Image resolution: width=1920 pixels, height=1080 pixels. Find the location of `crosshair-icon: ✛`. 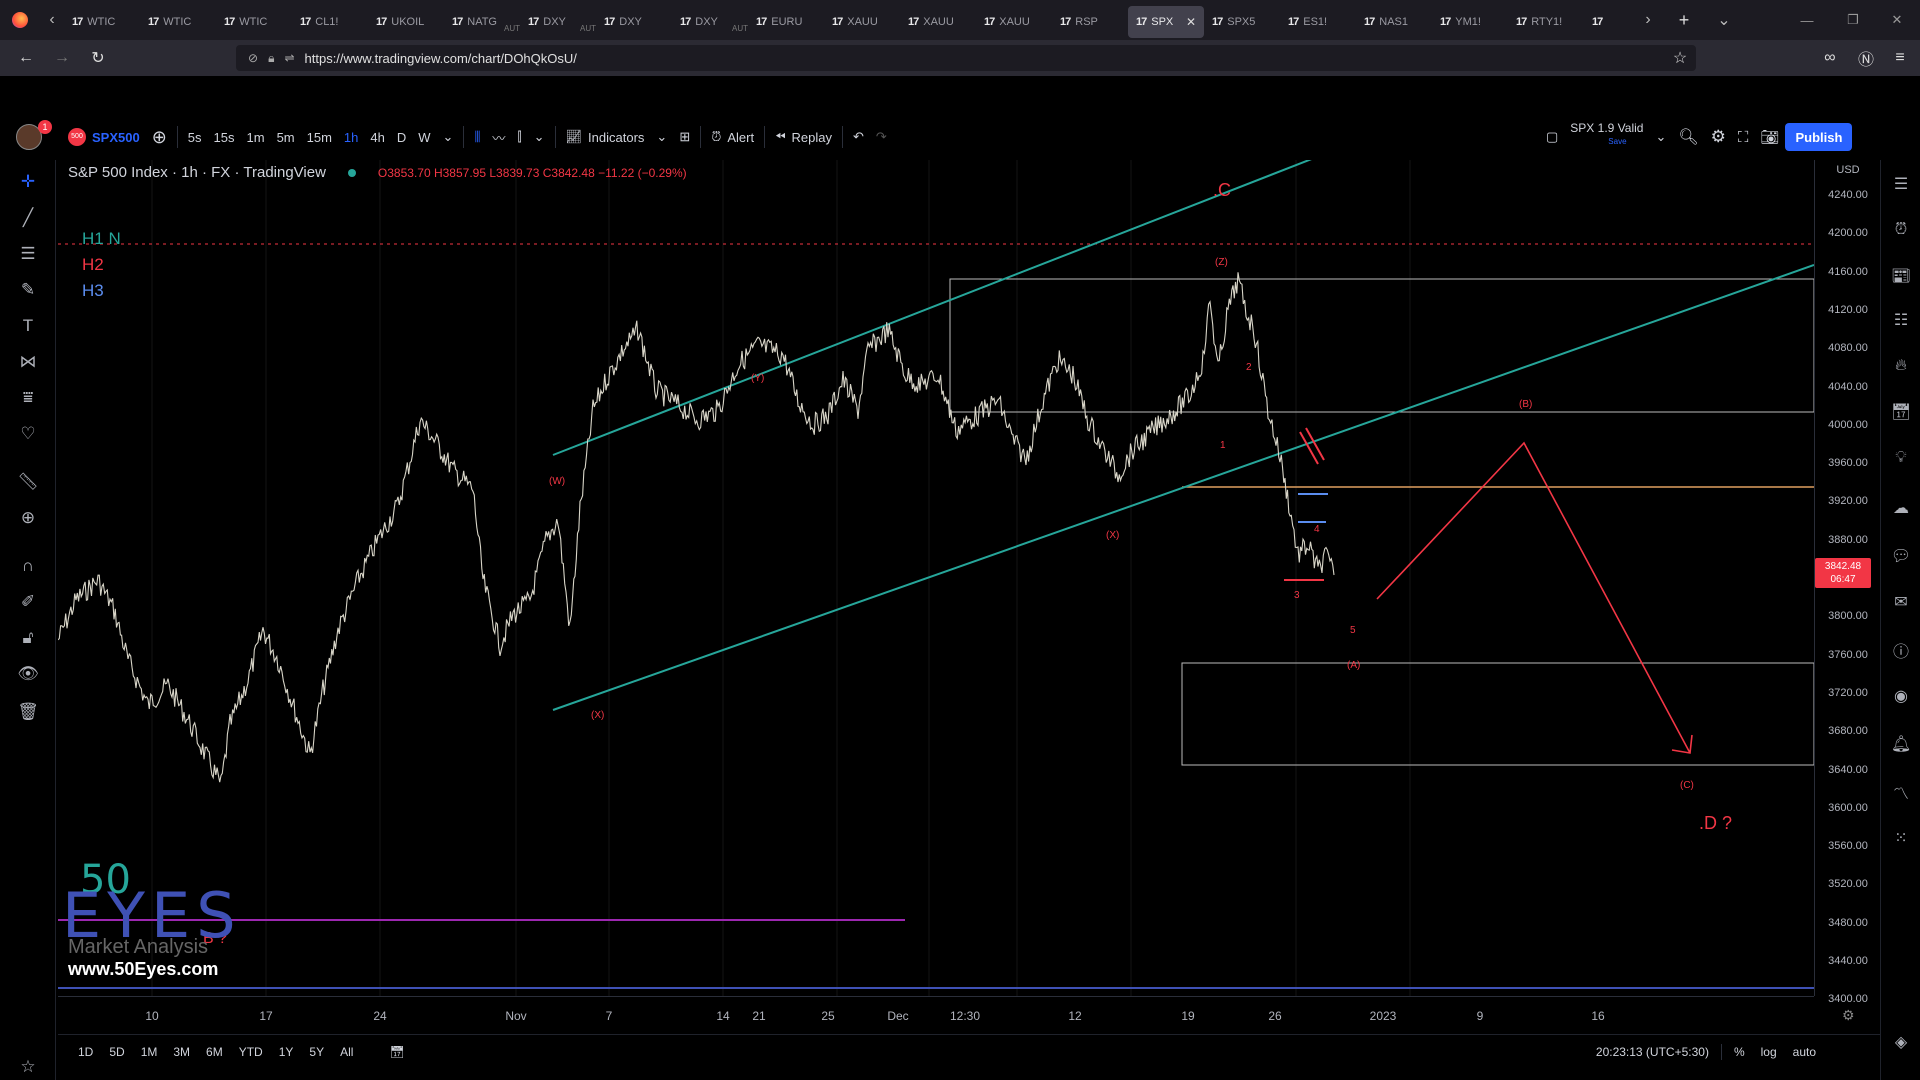

crosshair-icon: ✛ is located at coordinates (28, 182).